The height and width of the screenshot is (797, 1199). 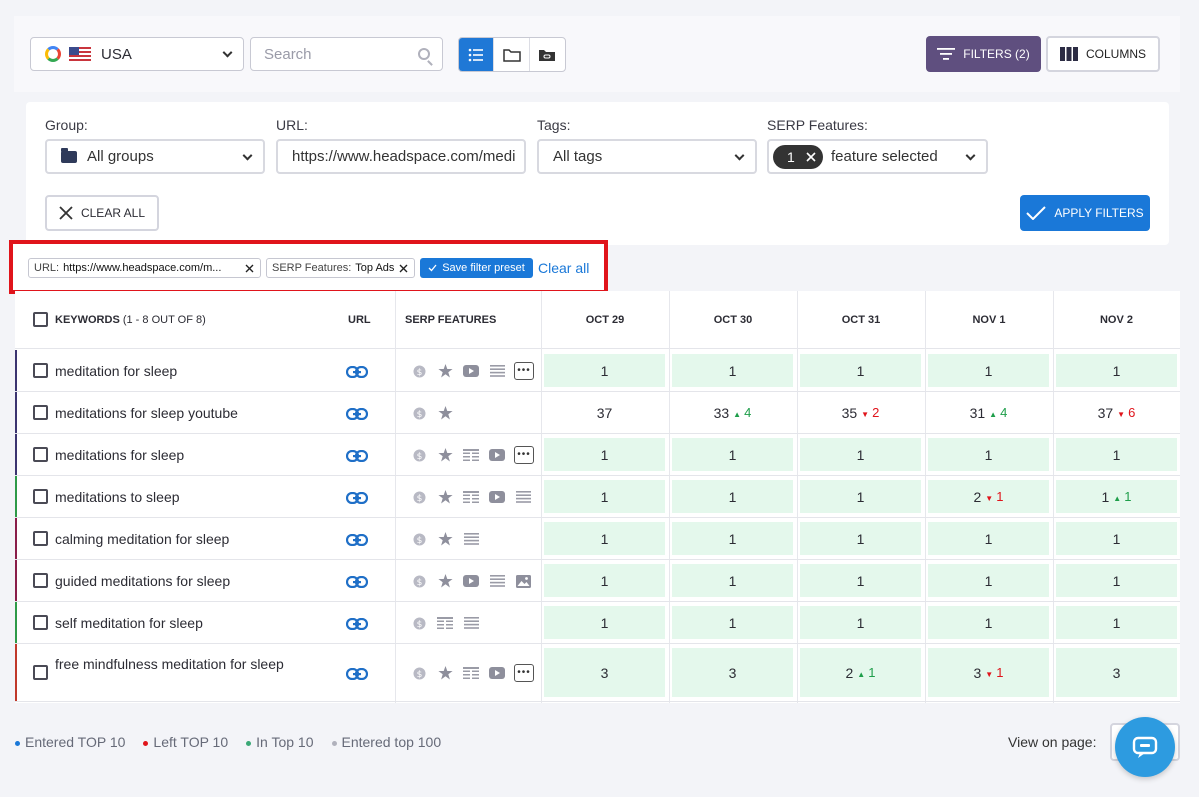 I want to click on keyword-text: self meditation for sleep, so click(x=170, y=623).